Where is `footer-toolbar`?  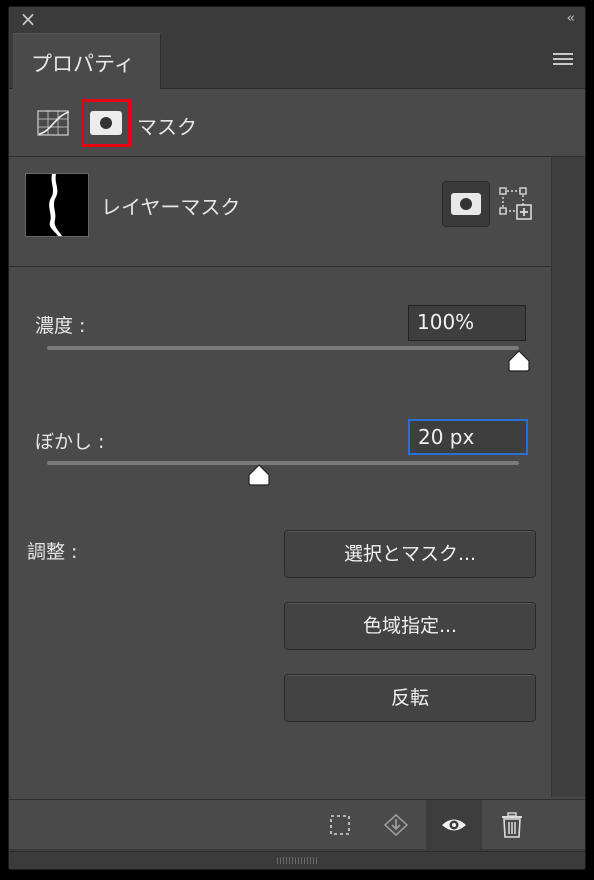 footer-toolbar is located at coordinates (297, 824).